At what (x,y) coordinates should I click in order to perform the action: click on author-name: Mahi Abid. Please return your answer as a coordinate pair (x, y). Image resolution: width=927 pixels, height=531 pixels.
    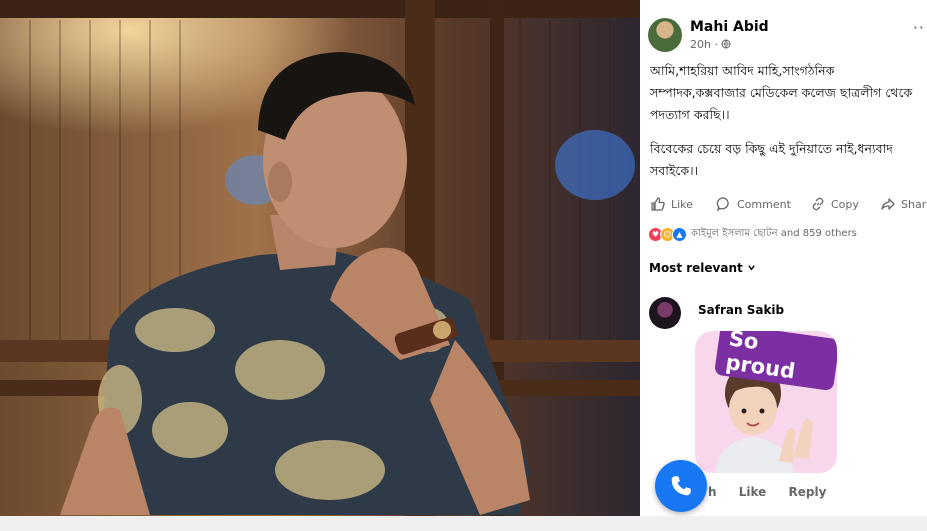
    Looking at the image, I should click on (729, 27).